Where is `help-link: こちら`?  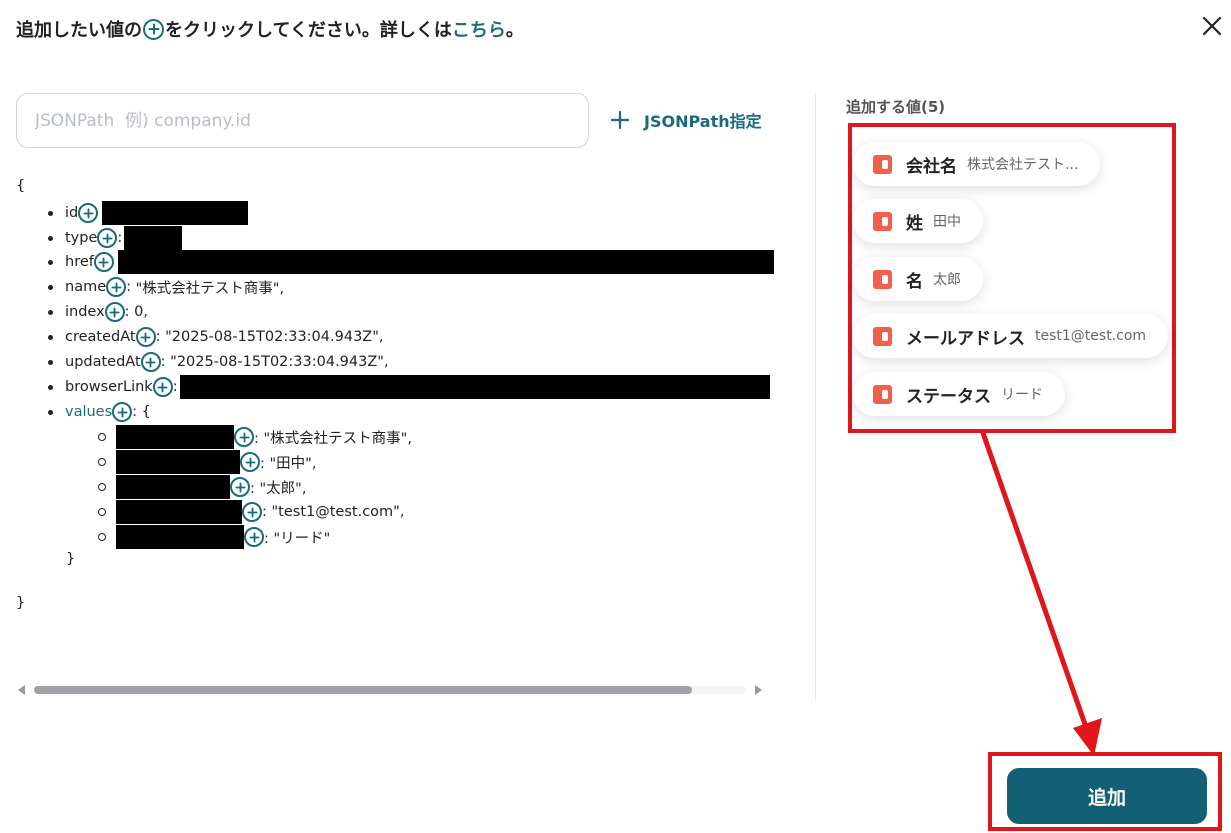
help-link: こちら is located at coordinates (479, 29).